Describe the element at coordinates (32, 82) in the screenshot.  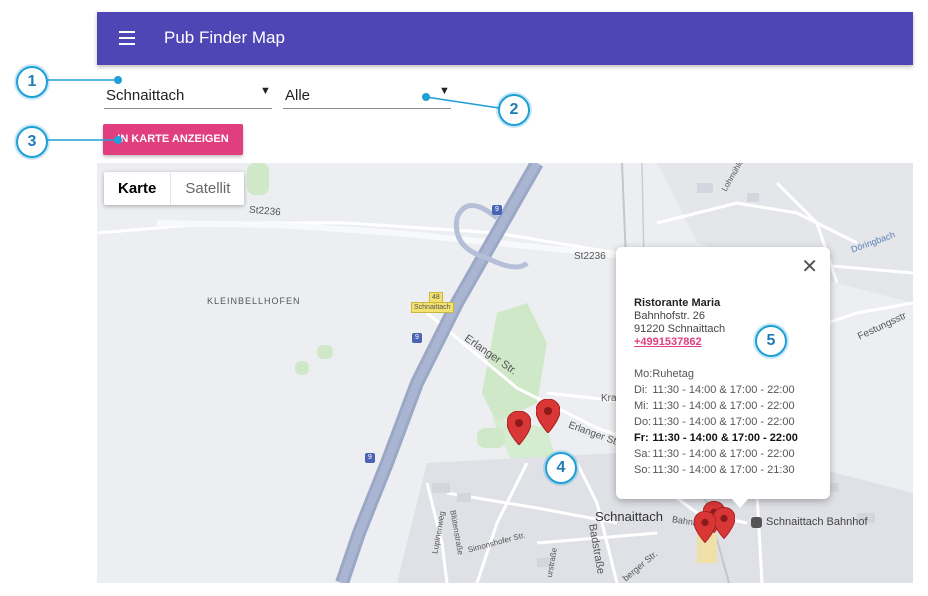
I see `callout-badge: 1` at that location.